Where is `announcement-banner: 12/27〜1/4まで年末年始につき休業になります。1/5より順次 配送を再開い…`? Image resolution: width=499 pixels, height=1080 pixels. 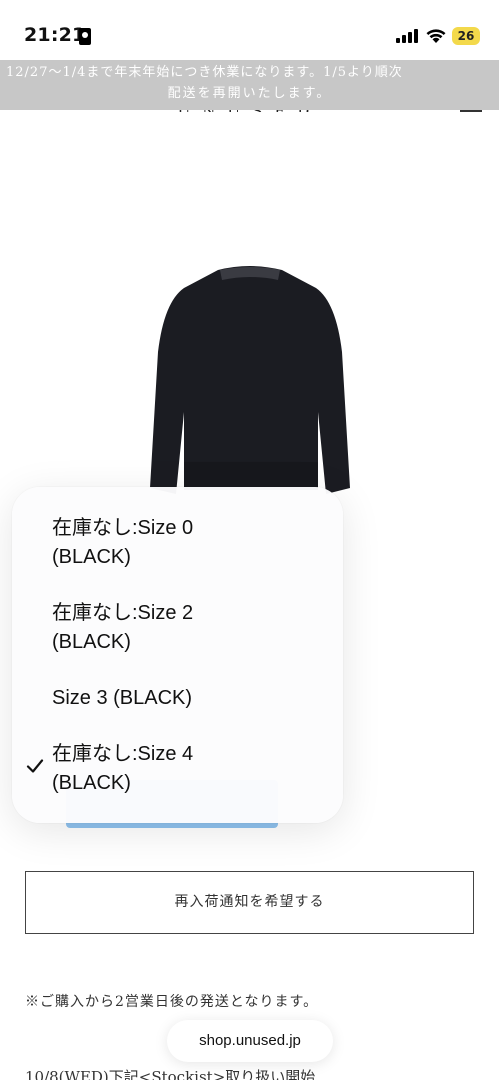 announcement-banner: 12/27〜1/4まで年末年始につき休業になります。1/5より順次 配送を再開い… is located at coordinates (249, 85).